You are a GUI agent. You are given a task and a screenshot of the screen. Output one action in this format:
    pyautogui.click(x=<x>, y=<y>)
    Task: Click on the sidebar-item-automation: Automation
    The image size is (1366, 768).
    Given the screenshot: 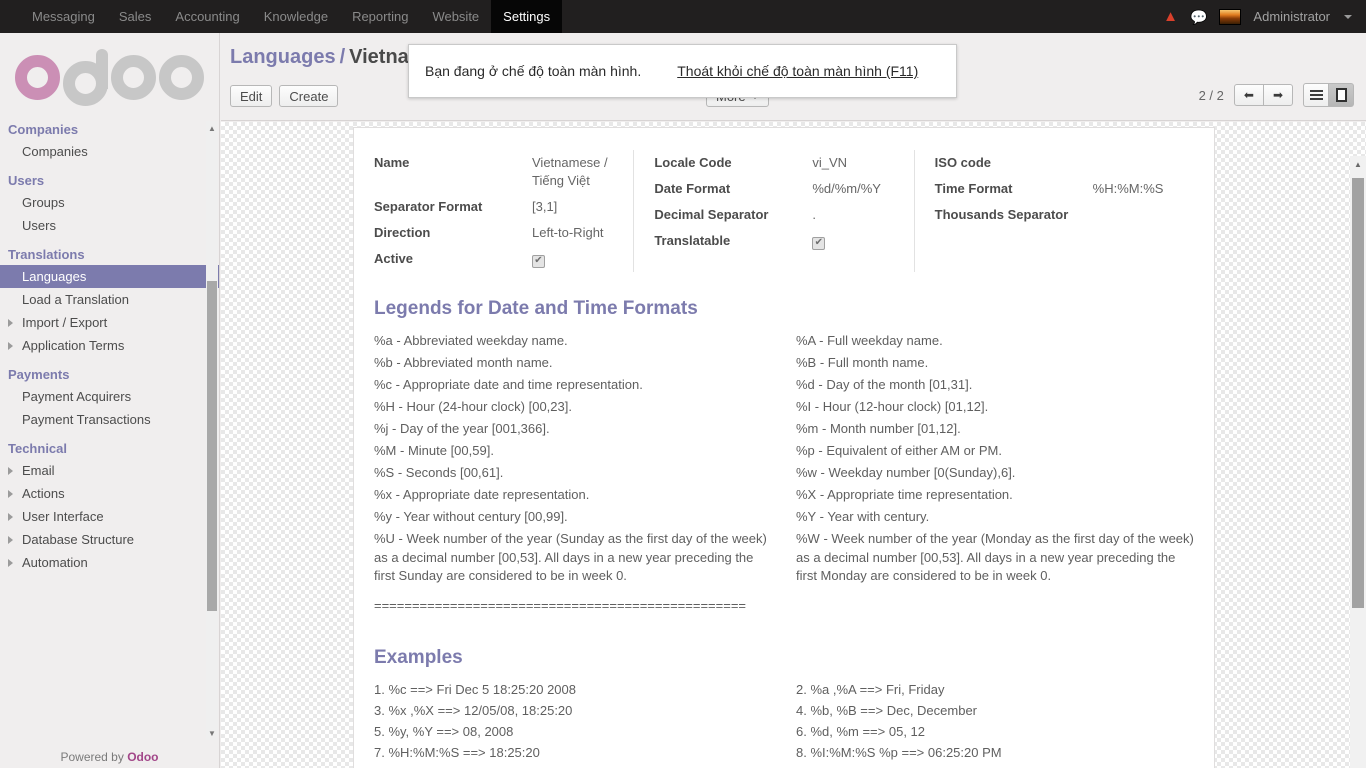 What is the action you would take?
    pyautogui.click(x=109, y=562)
    